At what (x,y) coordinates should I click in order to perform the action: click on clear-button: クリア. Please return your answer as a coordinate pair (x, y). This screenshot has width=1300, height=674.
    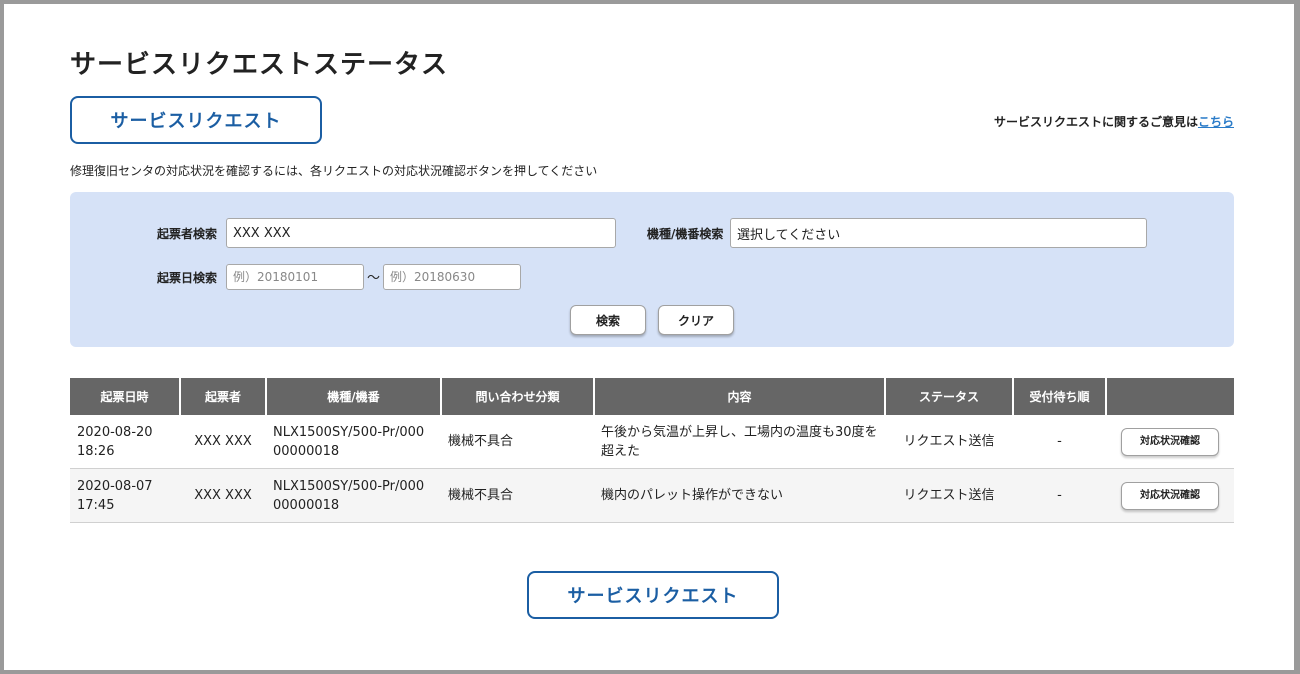
    Looking at the image, I should click on (696, 320).